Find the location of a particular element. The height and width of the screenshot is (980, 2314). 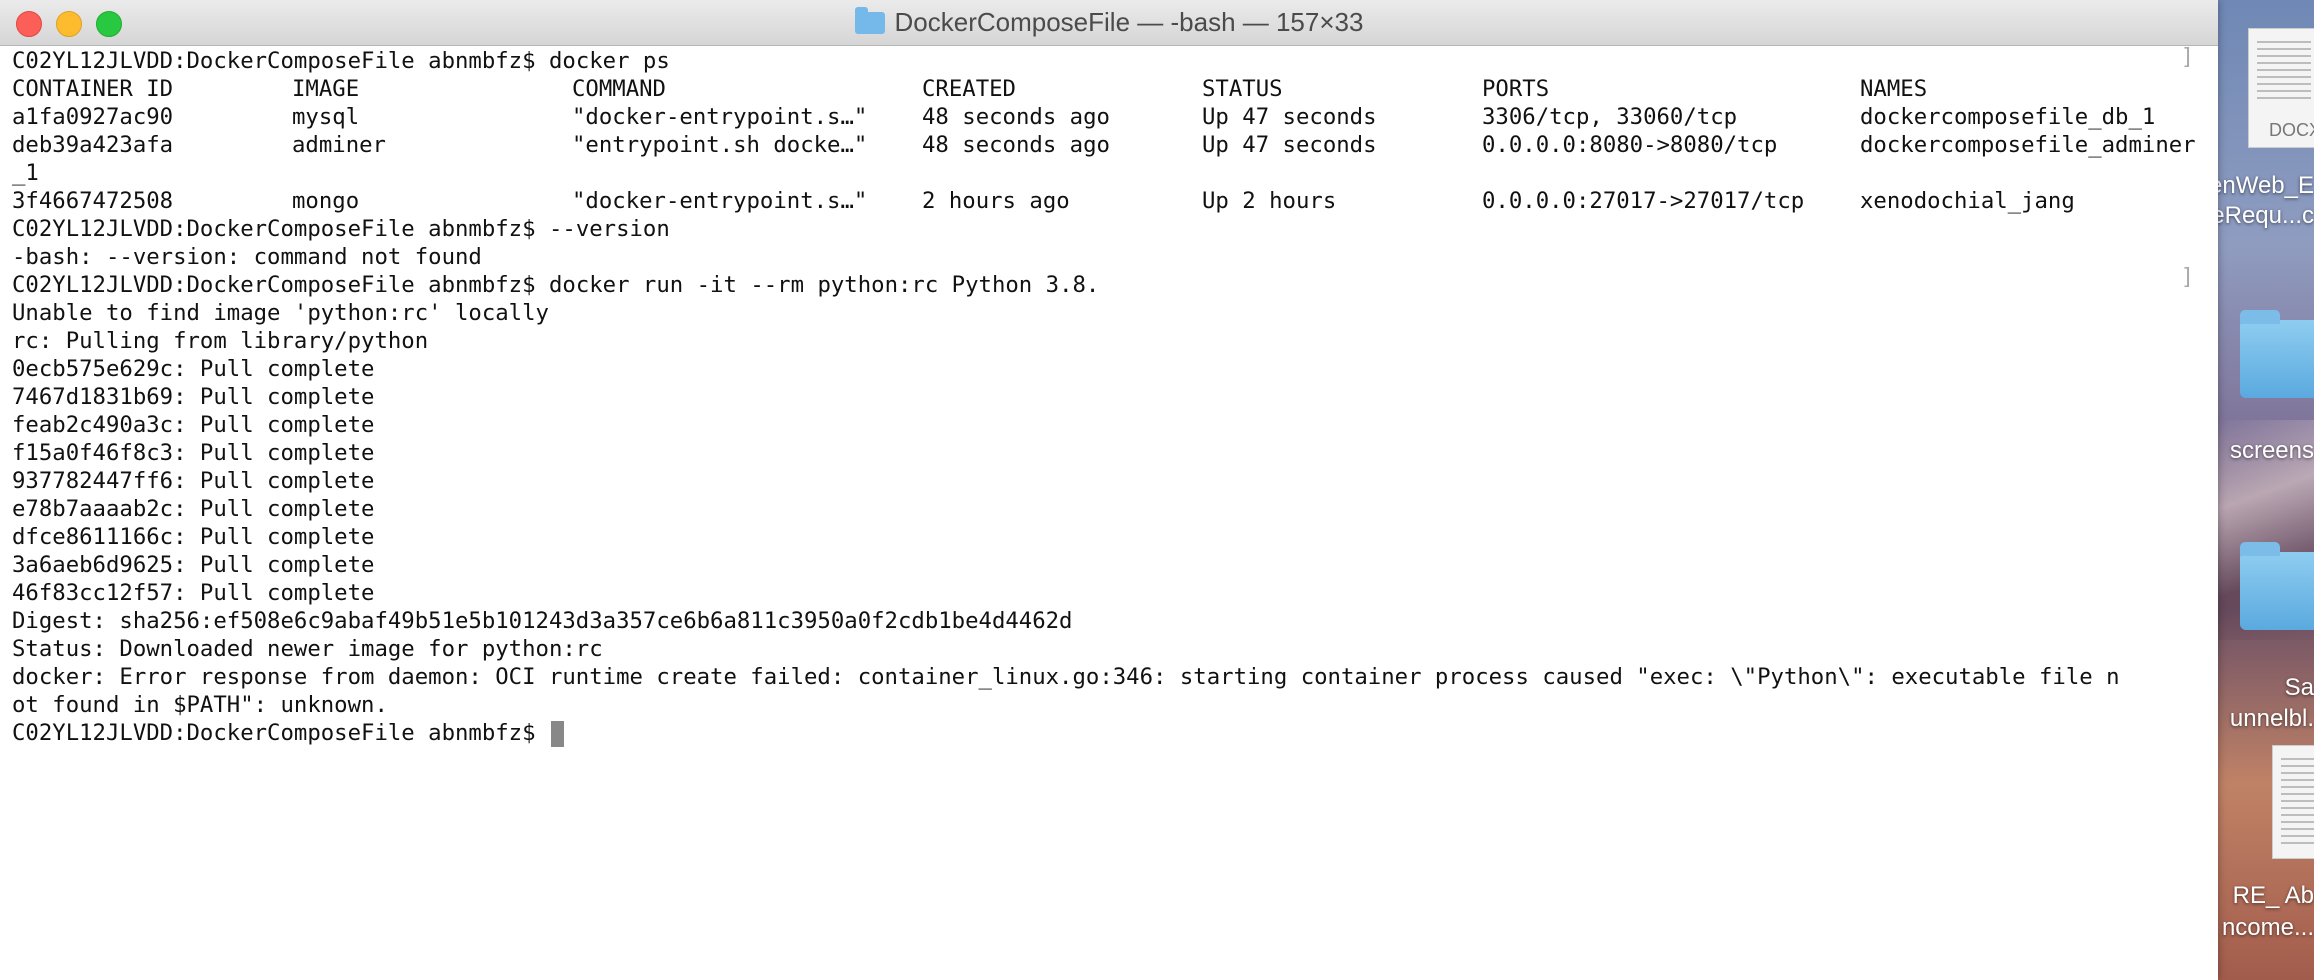

ps-cell: dockercomposefile_db_1 is located at coordinates (2008, 117).